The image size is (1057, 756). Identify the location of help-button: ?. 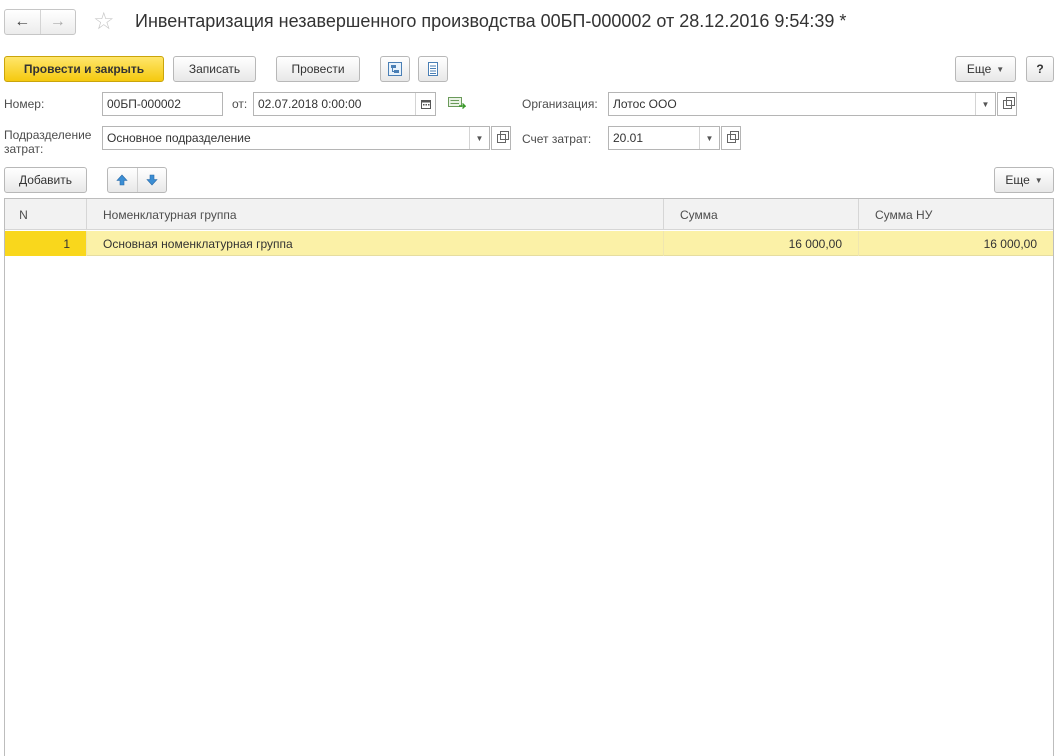
(1040, 69).